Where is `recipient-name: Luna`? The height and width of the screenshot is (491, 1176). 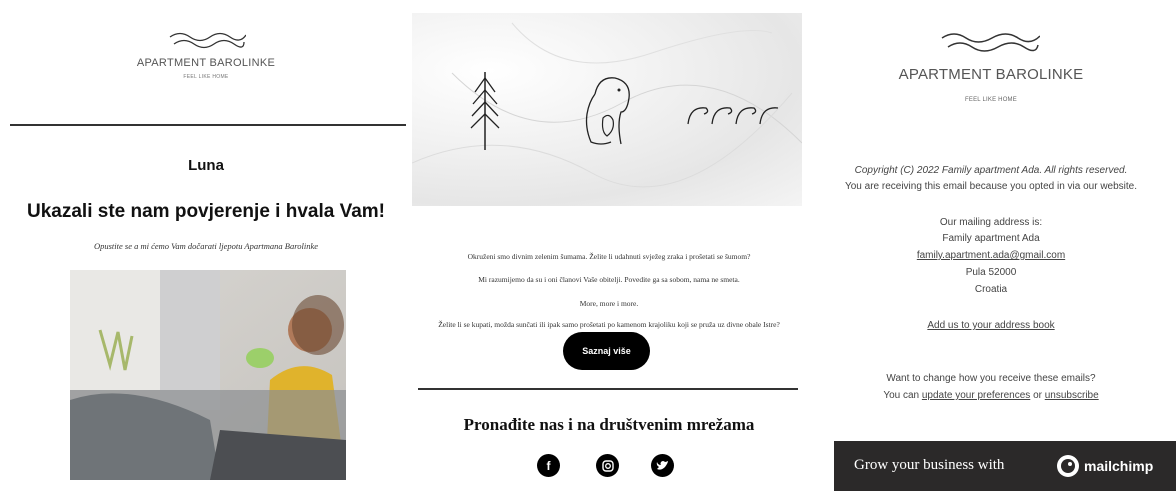 recipient-name: Luna is located at coordinates (206, 165).